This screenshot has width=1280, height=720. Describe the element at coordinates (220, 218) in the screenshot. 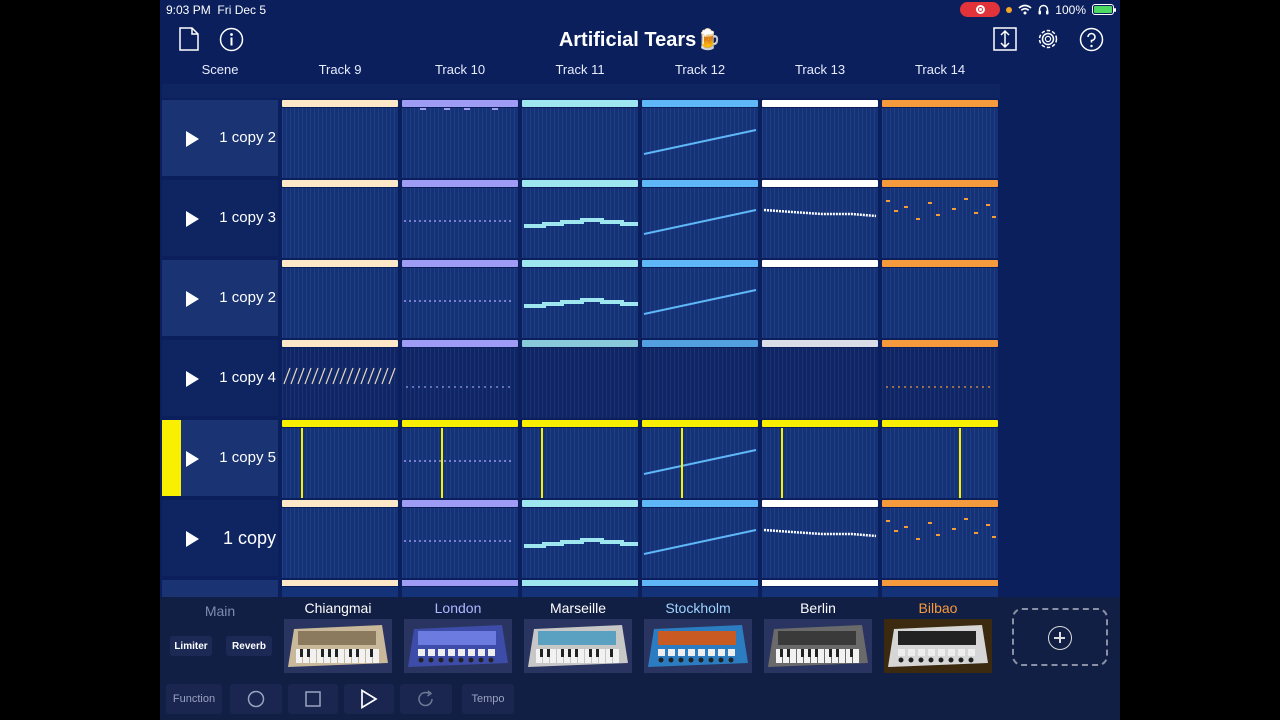

I see `scene-row-2: 1 copy 3` at that location.